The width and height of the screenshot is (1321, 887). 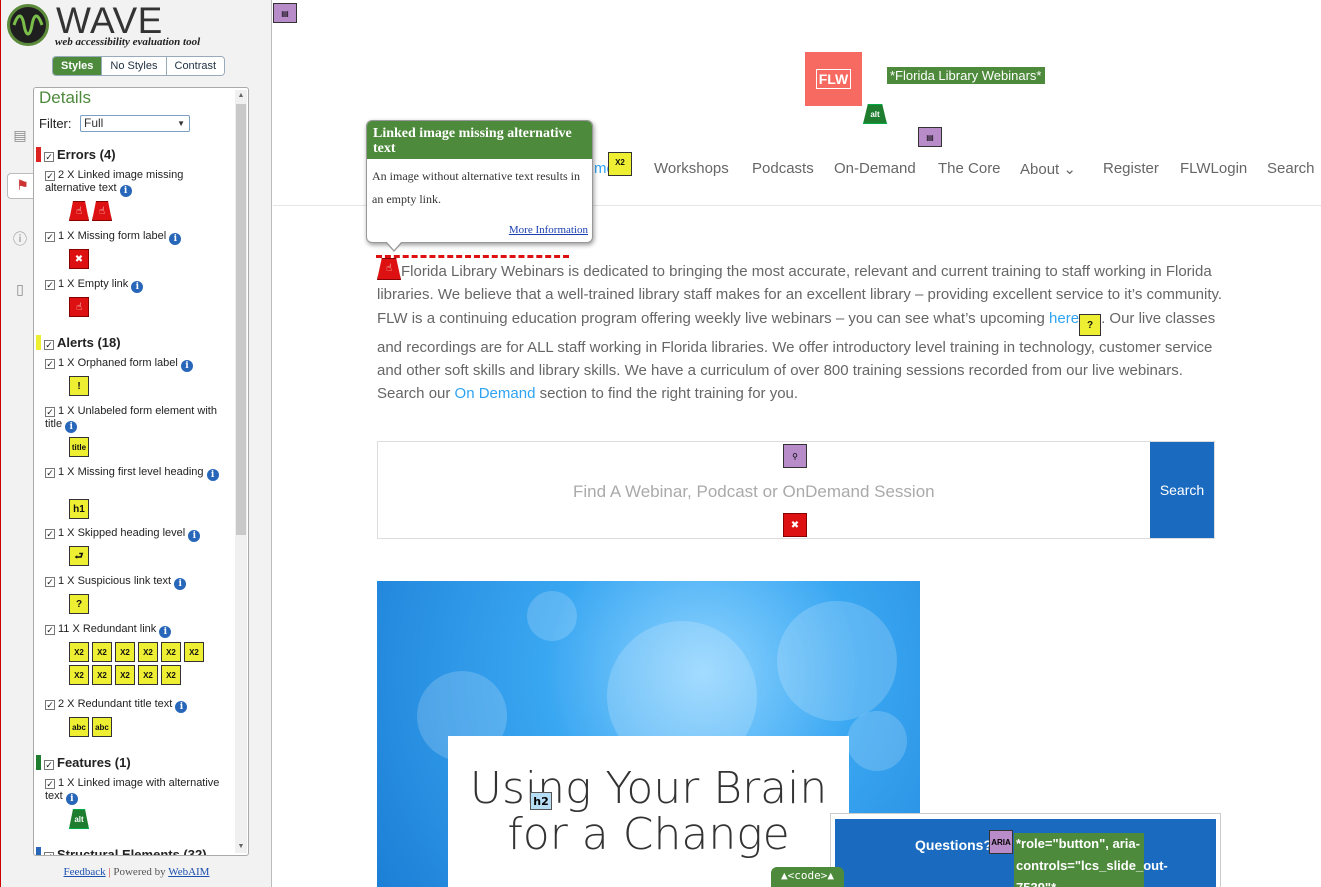 I want to click on nav-workshops: Workshops, so click(x=691, y=168).